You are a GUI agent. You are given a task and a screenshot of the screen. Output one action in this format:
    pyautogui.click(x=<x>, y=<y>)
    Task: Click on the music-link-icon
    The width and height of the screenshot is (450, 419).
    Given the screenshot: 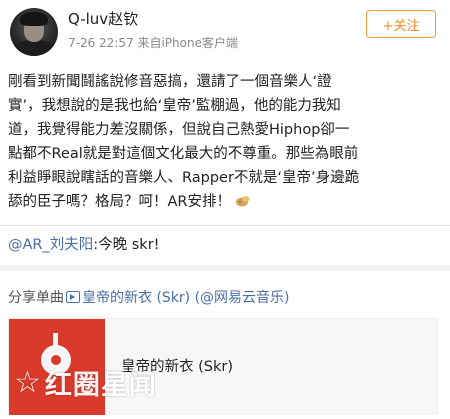 What is the action you would take?
    pyautogui.click(x=73, y=297)
    